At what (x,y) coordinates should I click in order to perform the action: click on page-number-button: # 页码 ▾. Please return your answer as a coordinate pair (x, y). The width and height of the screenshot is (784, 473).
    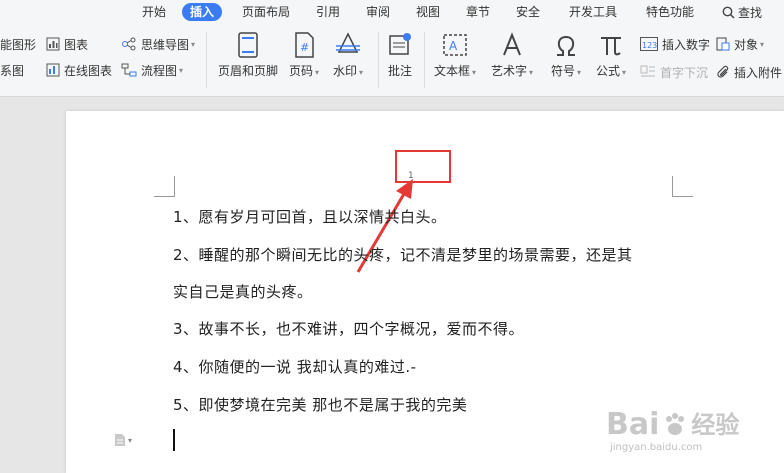
    Looking at the image, I should click on (304, 55).